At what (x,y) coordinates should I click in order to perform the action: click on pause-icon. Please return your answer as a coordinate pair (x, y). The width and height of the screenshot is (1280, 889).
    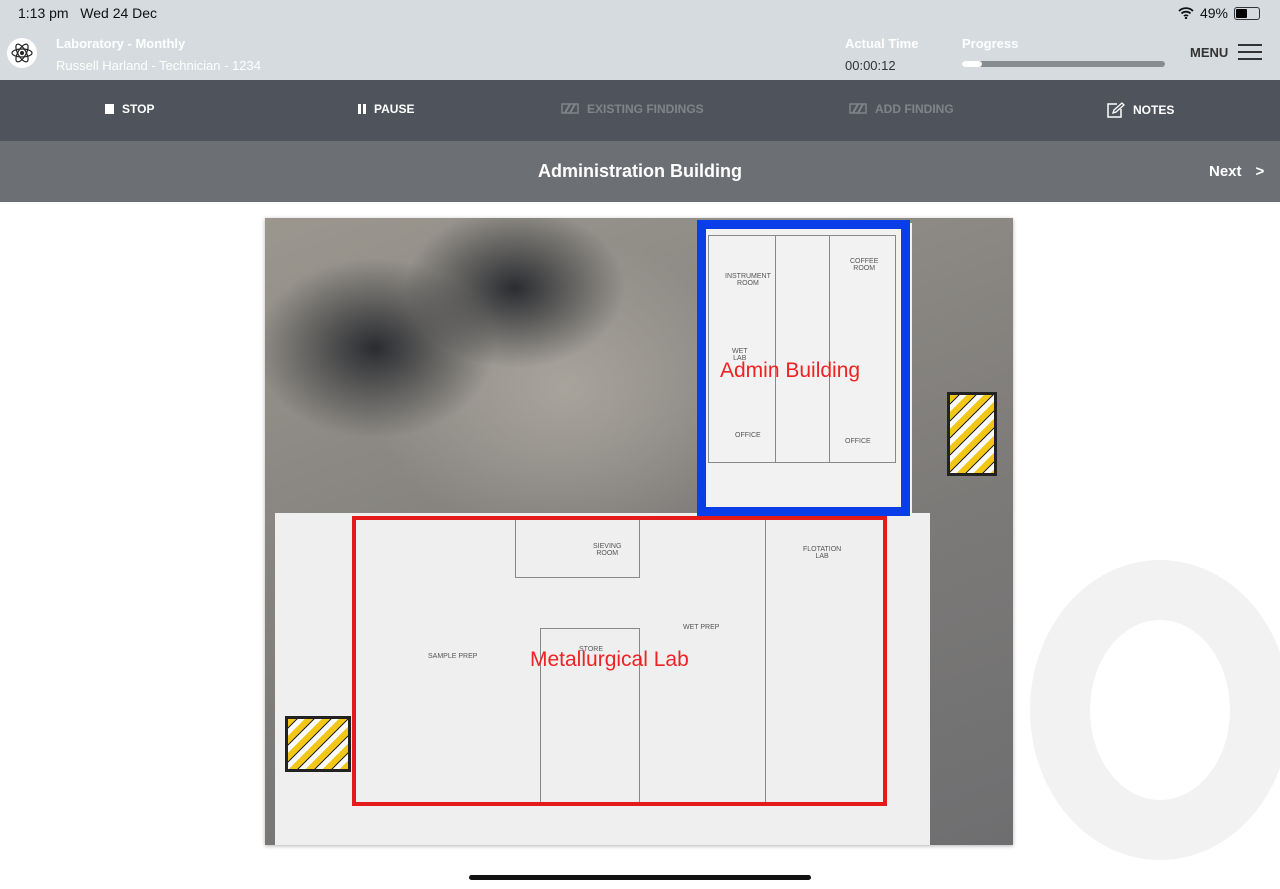
    Looking at the image, I should click on (362, 109).